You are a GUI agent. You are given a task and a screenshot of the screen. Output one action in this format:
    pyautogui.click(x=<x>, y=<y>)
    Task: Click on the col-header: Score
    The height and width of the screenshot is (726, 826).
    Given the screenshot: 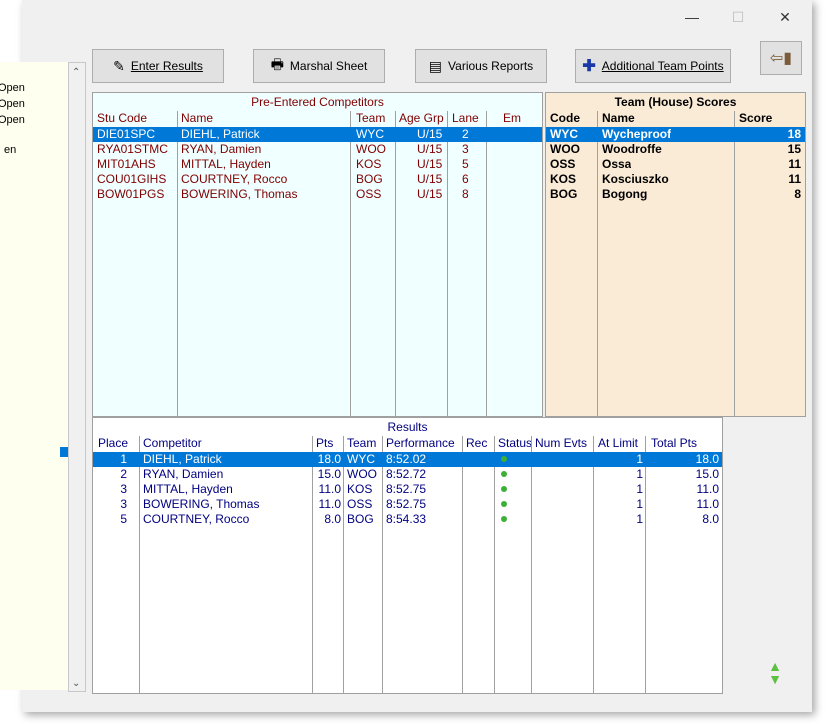 What is the action you would take?
    pyautogui.click(x=755, y=118)
    